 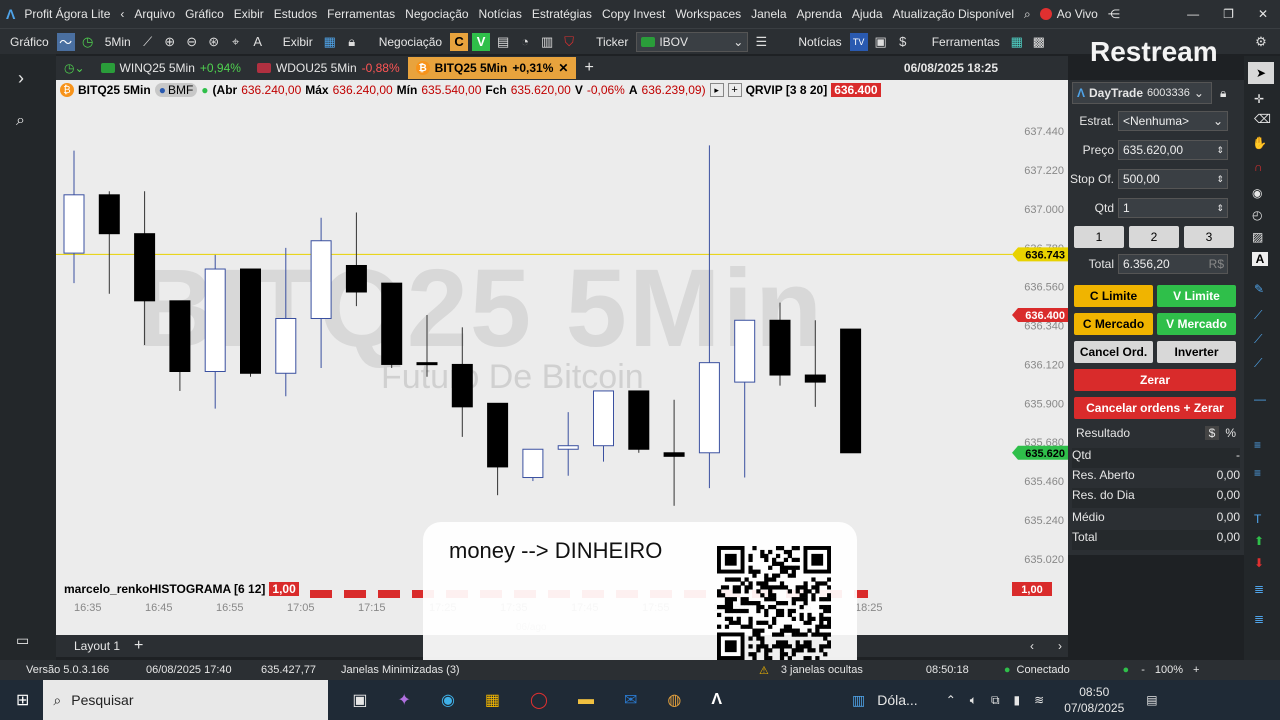 What do you see at coordinates (586, 700) in the screenshot?
I see `file-explorer-icon: ▬` at bounding box center [586, 700].